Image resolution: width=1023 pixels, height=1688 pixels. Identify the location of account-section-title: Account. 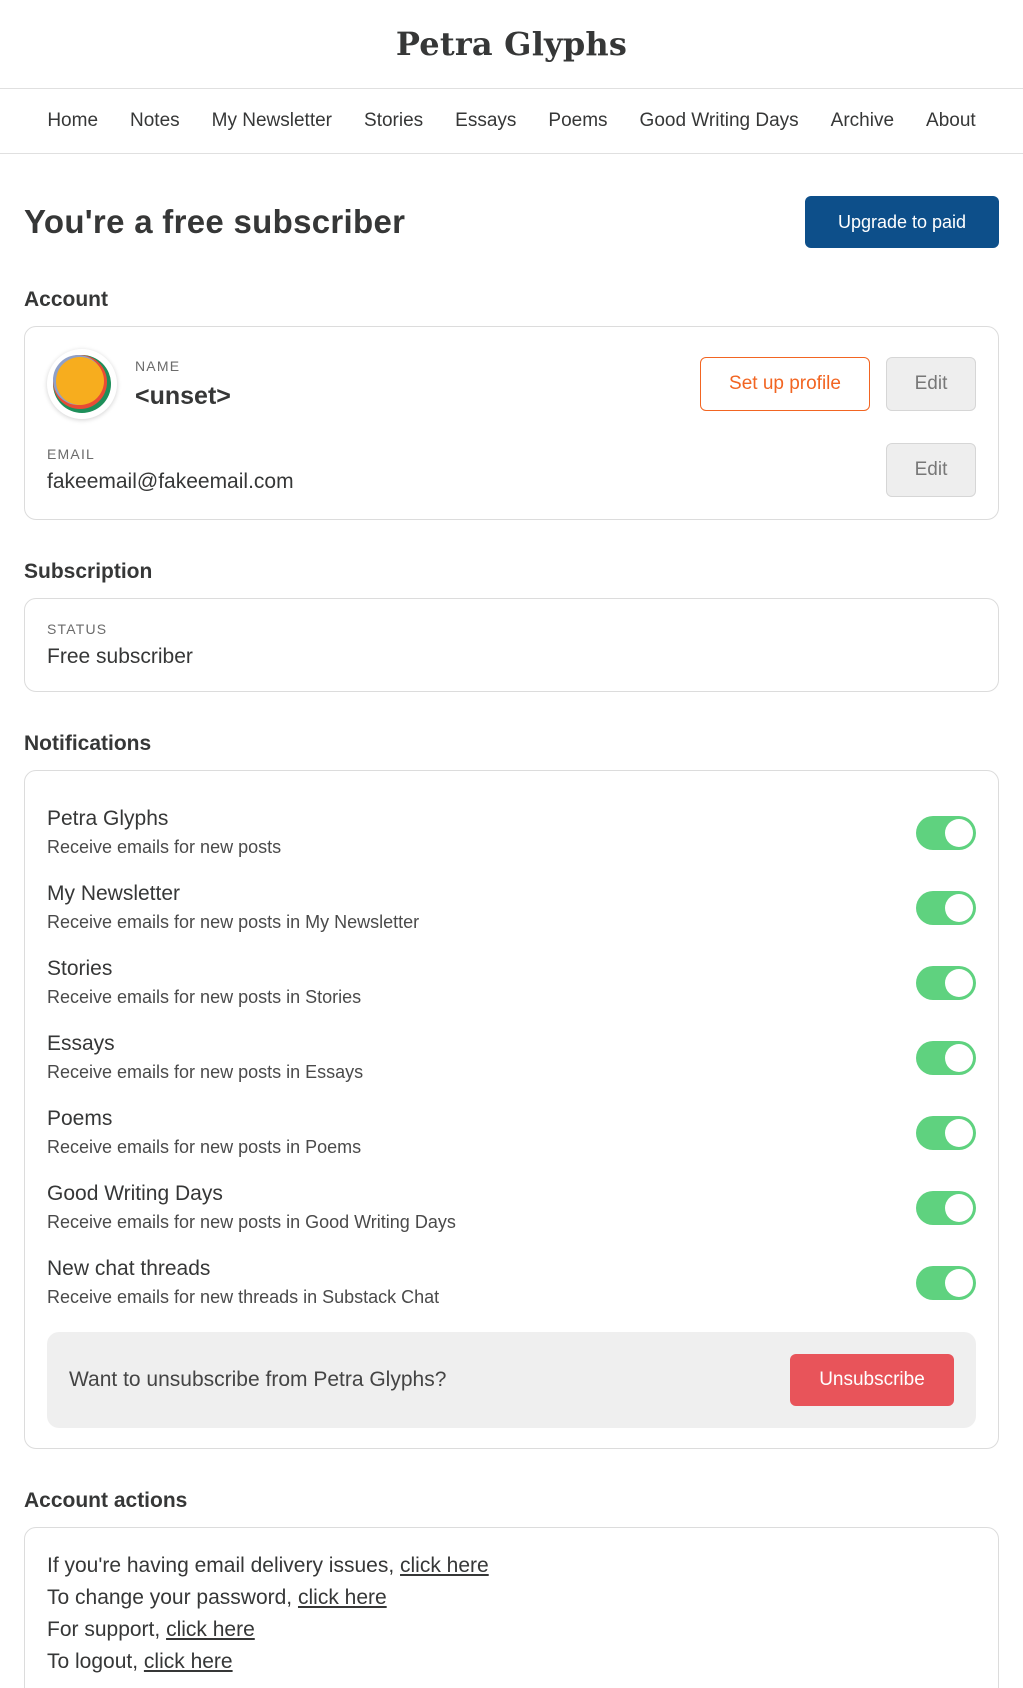
(66, 299).